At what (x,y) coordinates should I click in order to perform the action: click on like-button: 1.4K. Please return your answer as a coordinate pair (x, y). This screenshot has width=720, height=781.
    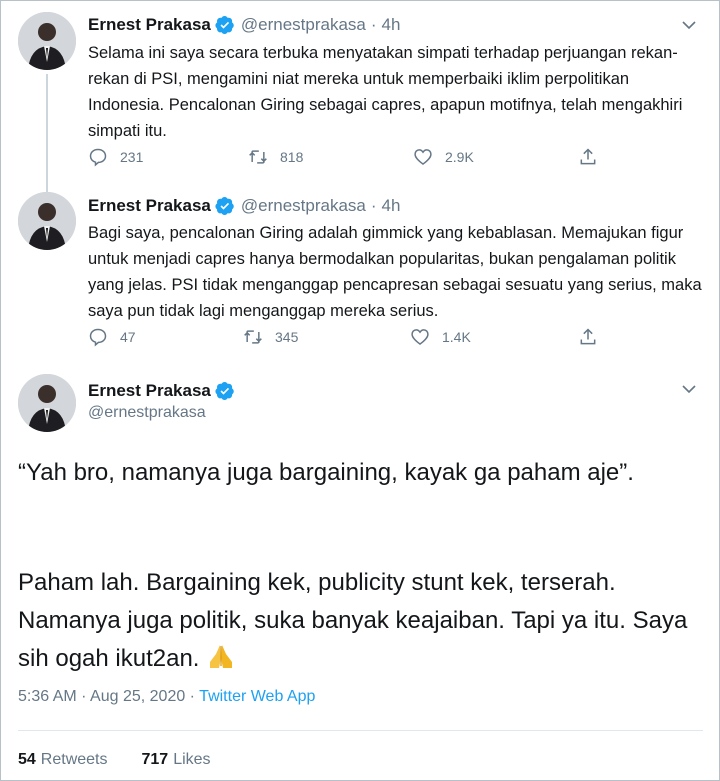
    Looking at the image, I should click on (440, 337).